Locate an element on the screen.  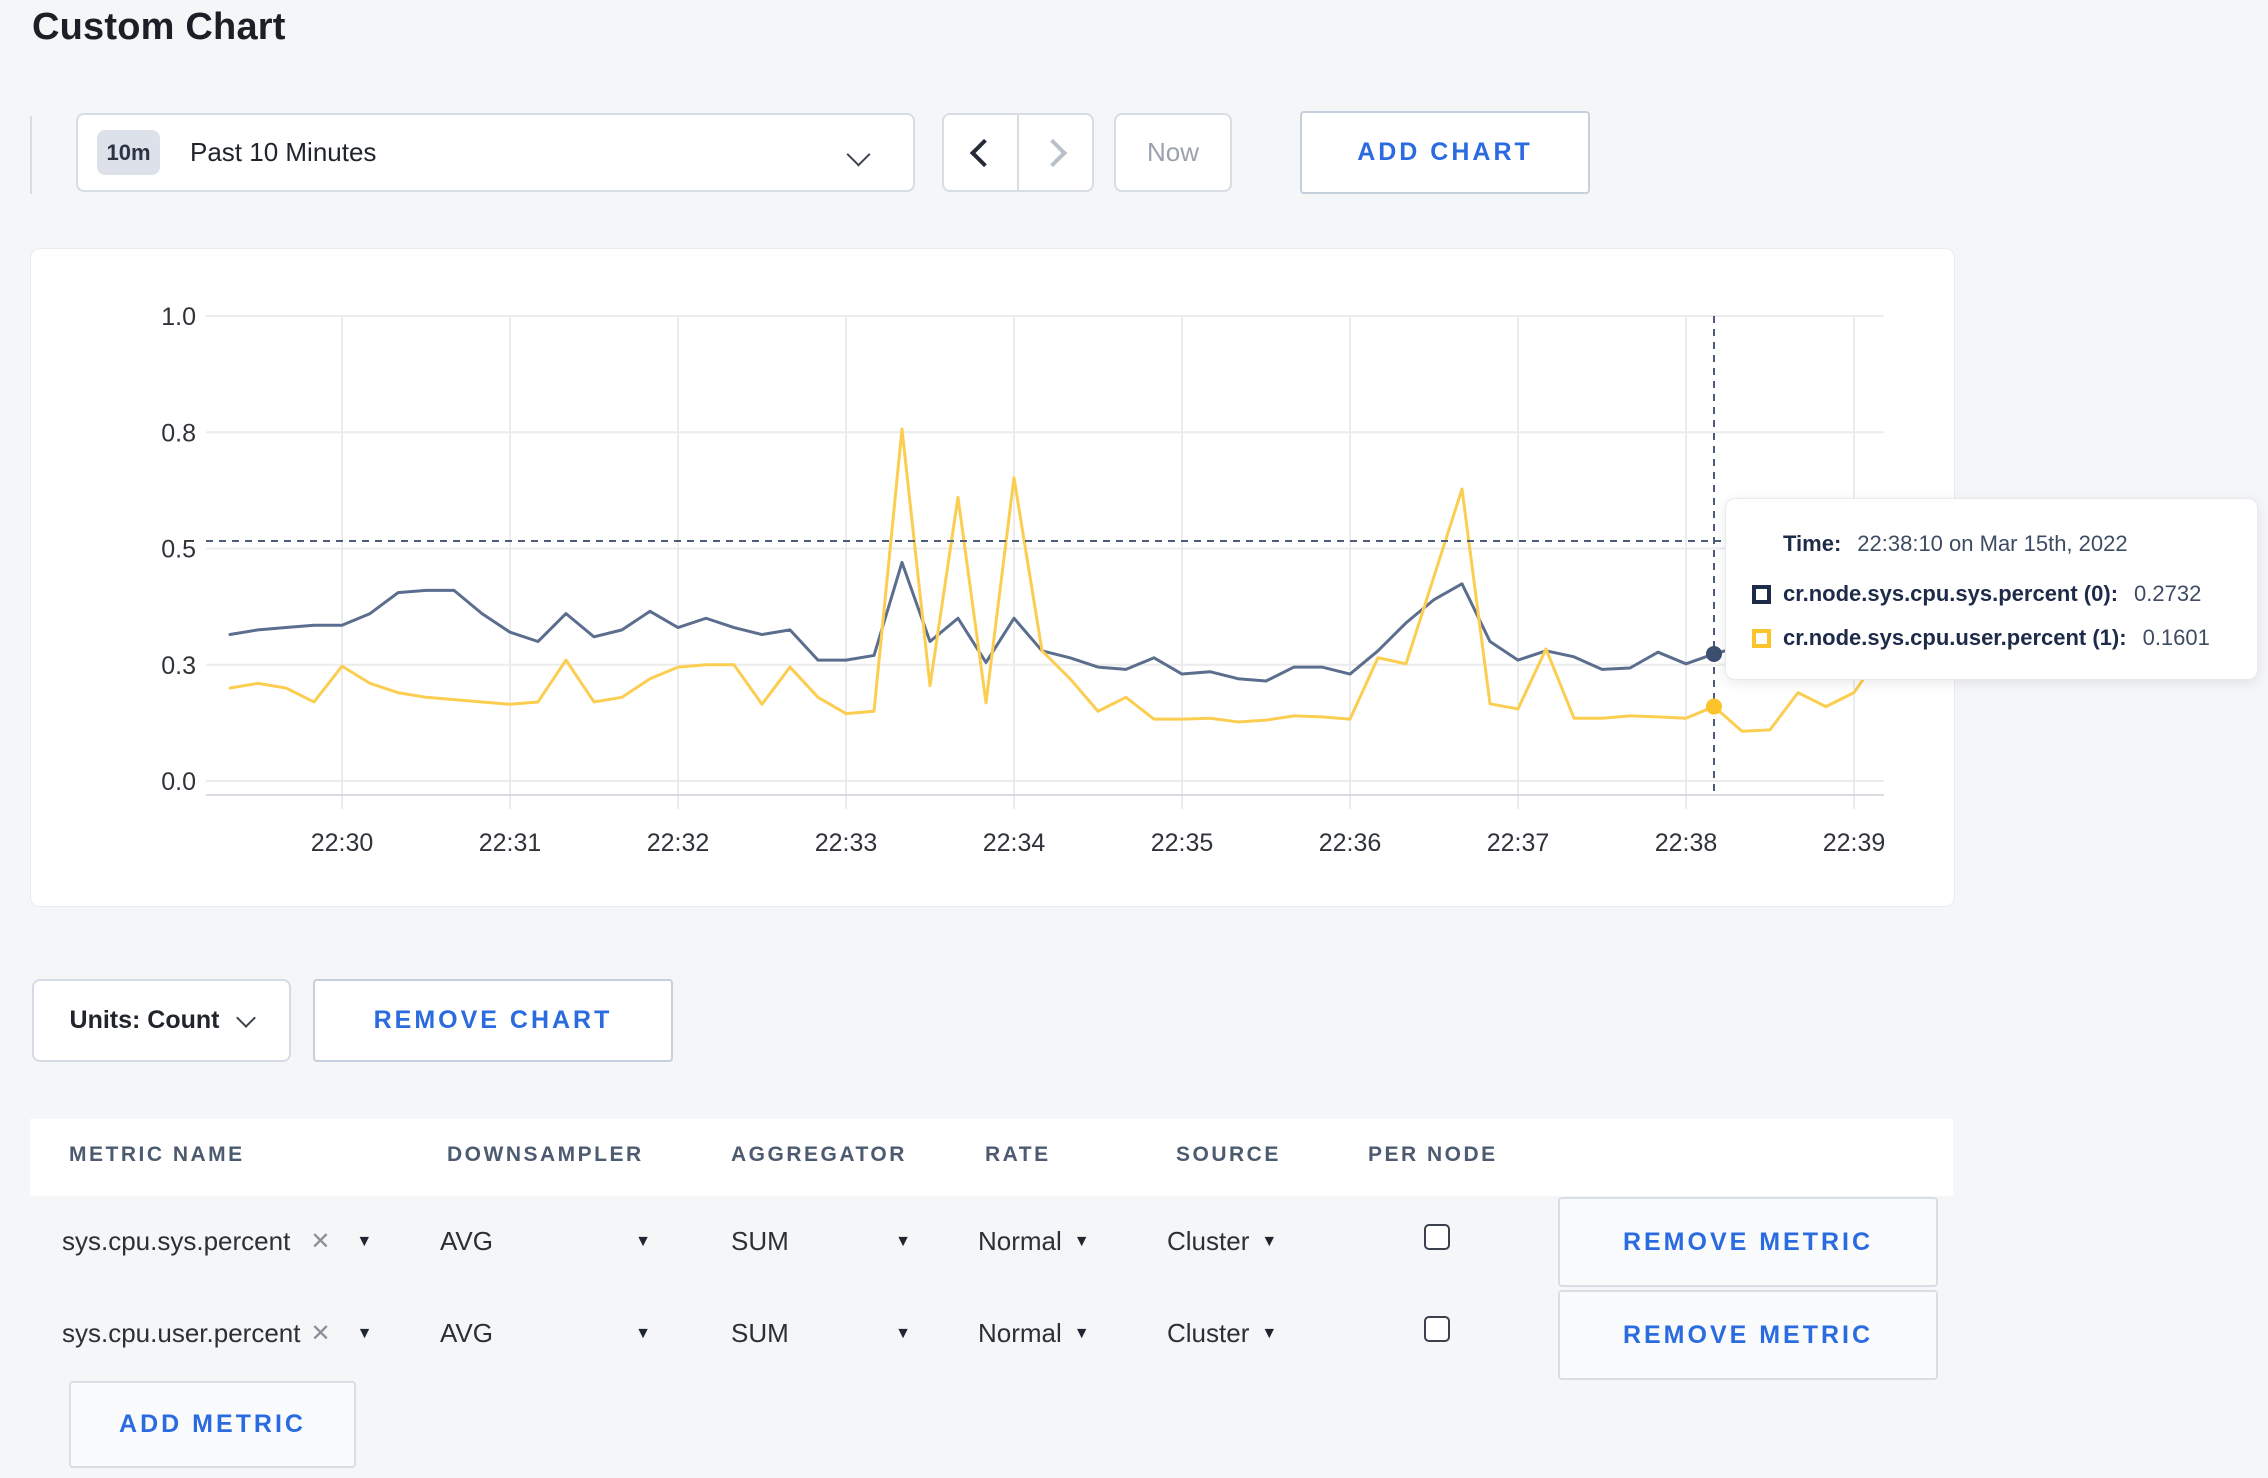
tooltip-time-value: 22:38:10 on Mar 15th, 2022 is located at coordinates (1992, 543).